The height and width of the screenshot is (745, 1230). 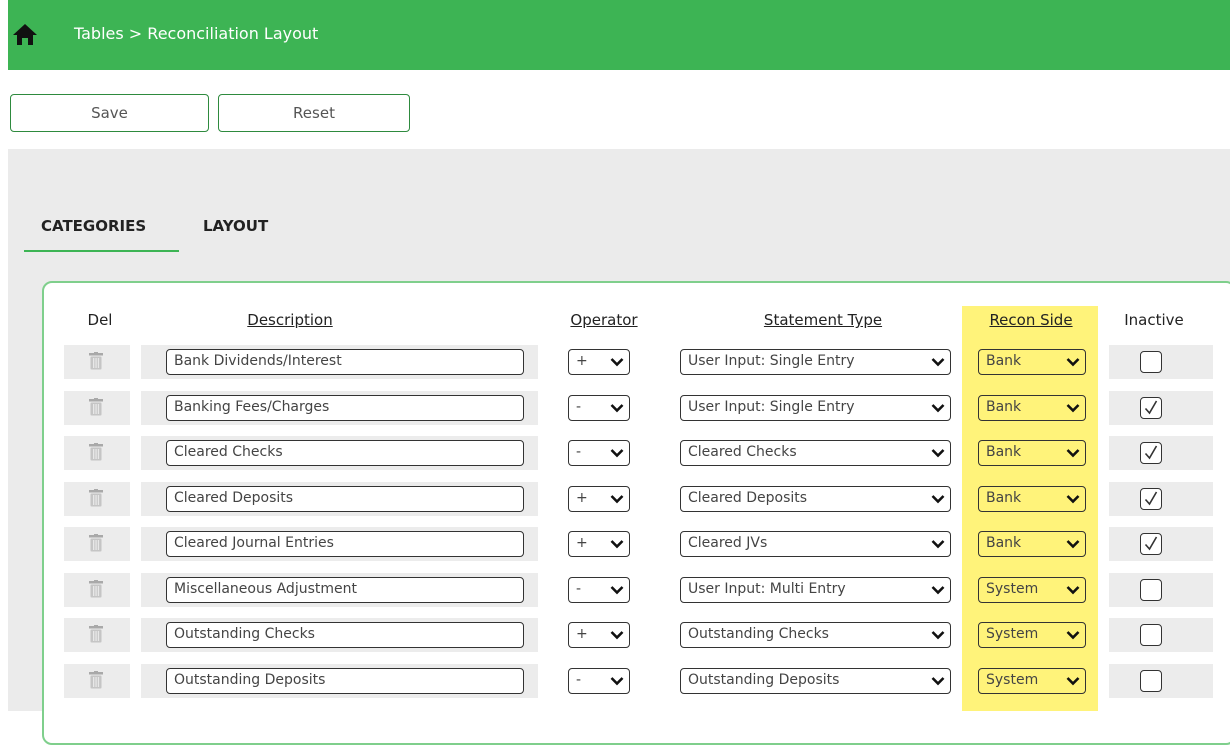 What do you see at coordinates (619, 109) in the screenshot?
I see `toolbar: Save Reset` at bounding box center [619, 109].